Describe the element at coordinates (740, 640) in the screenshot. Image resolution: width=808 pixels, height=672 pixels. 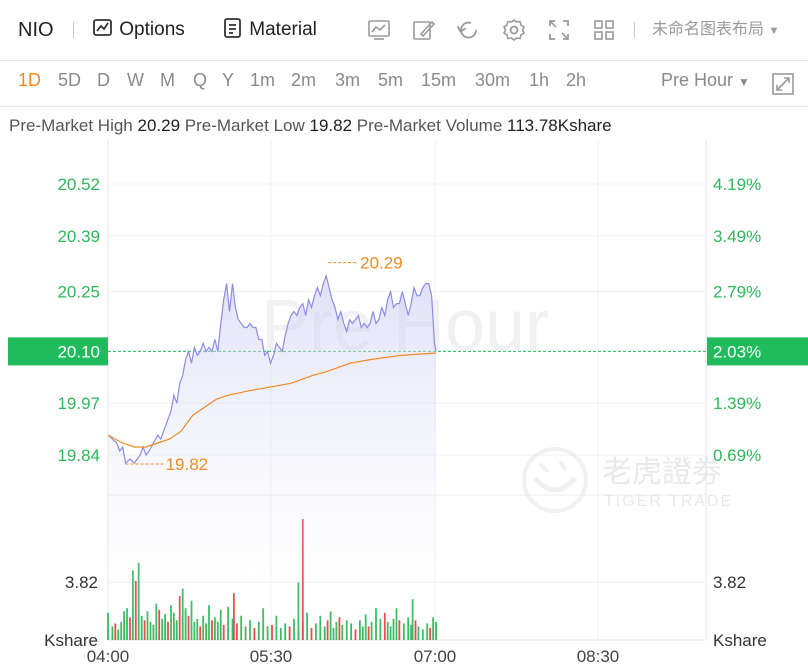
I see `volume-unit-right: Kshare` at that location.